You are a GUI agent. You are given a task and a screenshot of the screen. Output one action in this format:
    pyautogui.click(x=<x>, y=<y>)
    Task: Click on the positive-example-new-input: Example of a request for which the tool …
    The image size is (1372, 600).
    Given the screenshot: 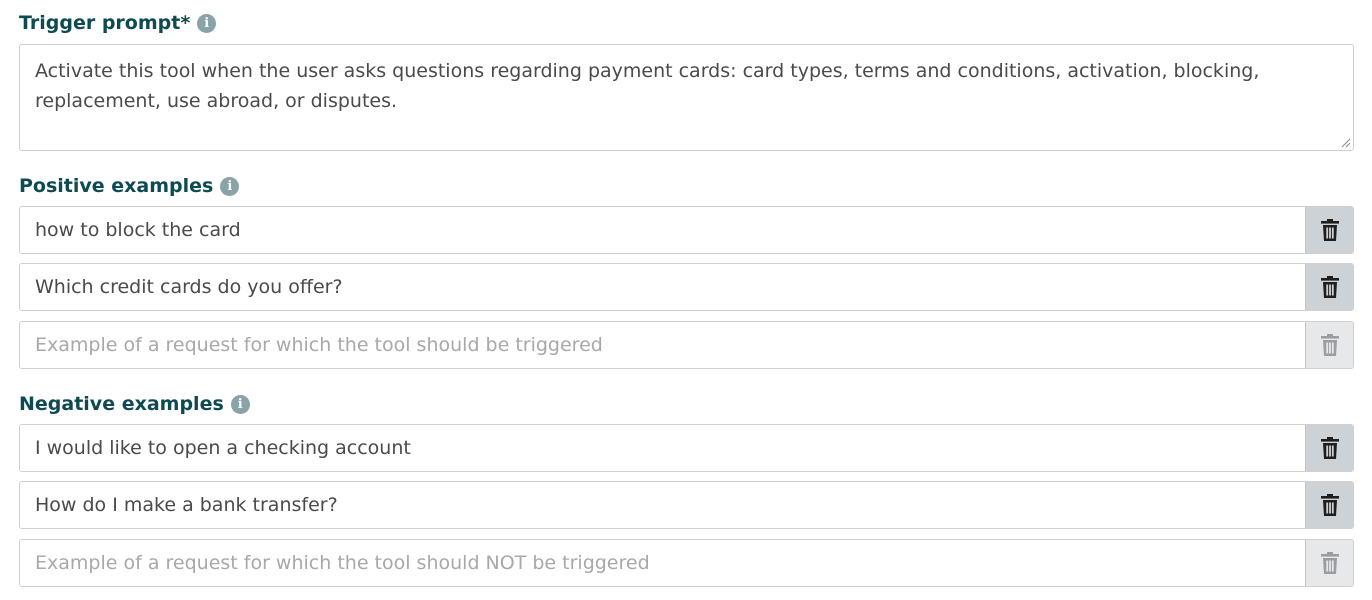 What is the action you would take?
    pyautogui.click(x=662, y=345)
    